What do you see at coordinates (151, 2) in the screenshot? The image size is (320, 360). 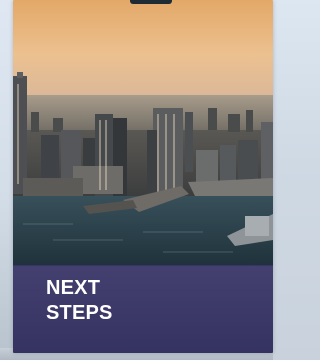 I see `top-tab-handle` at bounding box center [151, 2].